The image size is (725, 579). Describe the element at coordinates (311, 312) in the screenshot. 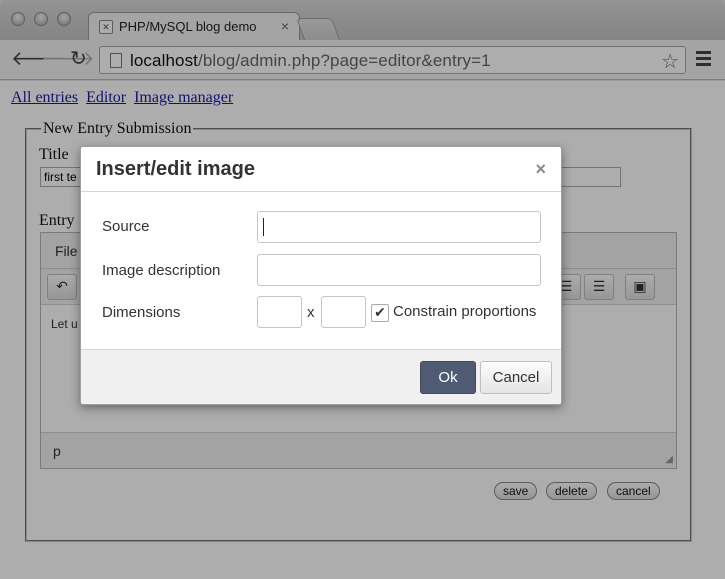

I see `dimensions-times: x` at that location.